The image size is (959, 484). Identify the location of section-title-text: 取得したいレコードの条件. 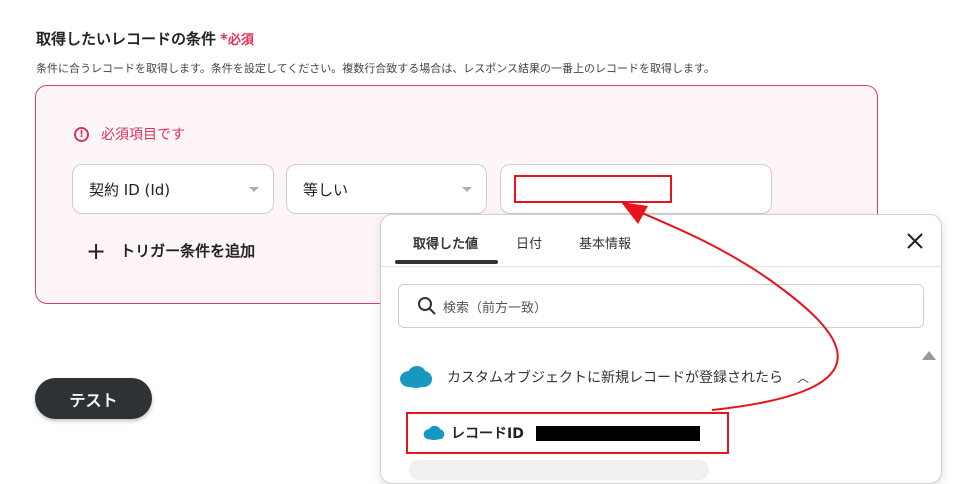
(126, 39).